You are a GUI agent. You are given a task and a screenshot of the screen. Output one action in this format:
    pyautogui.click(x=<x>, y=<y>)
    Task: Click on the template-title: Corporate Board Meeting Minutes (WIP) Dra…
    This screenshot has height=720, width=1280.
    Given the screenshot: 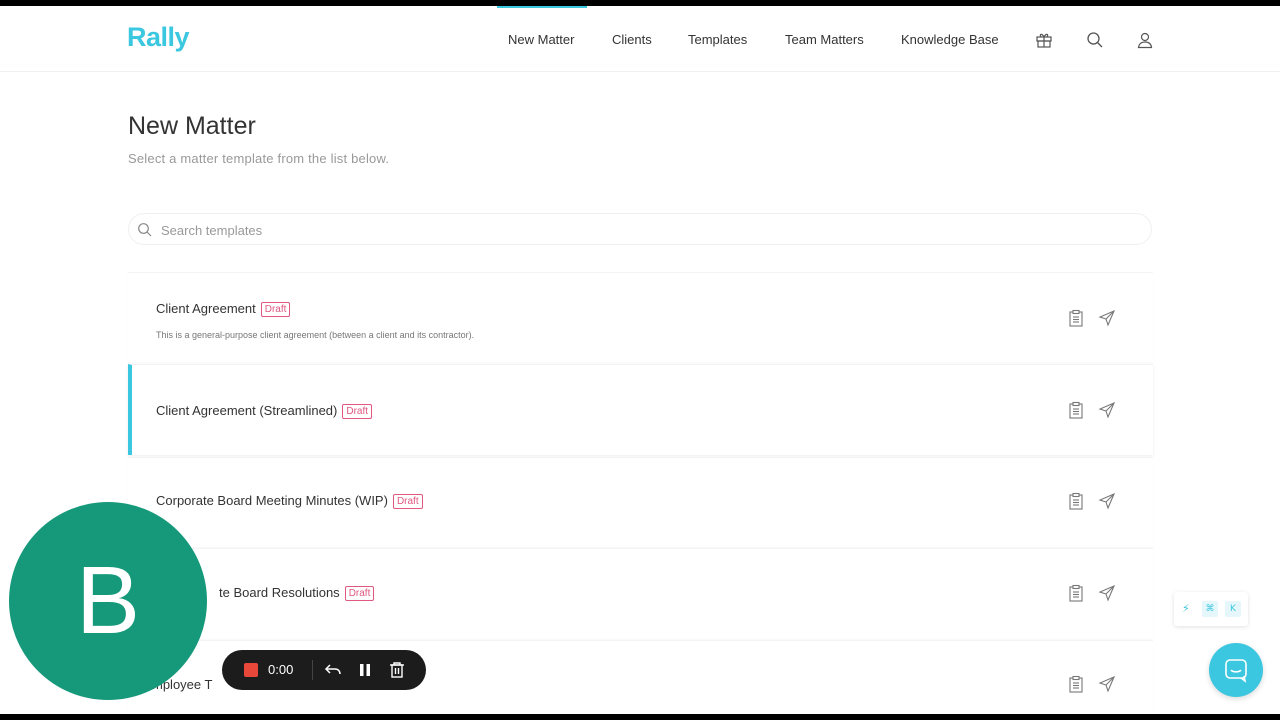 What is the action you would take?
    pyautogui.click(x=289, y=501)
    